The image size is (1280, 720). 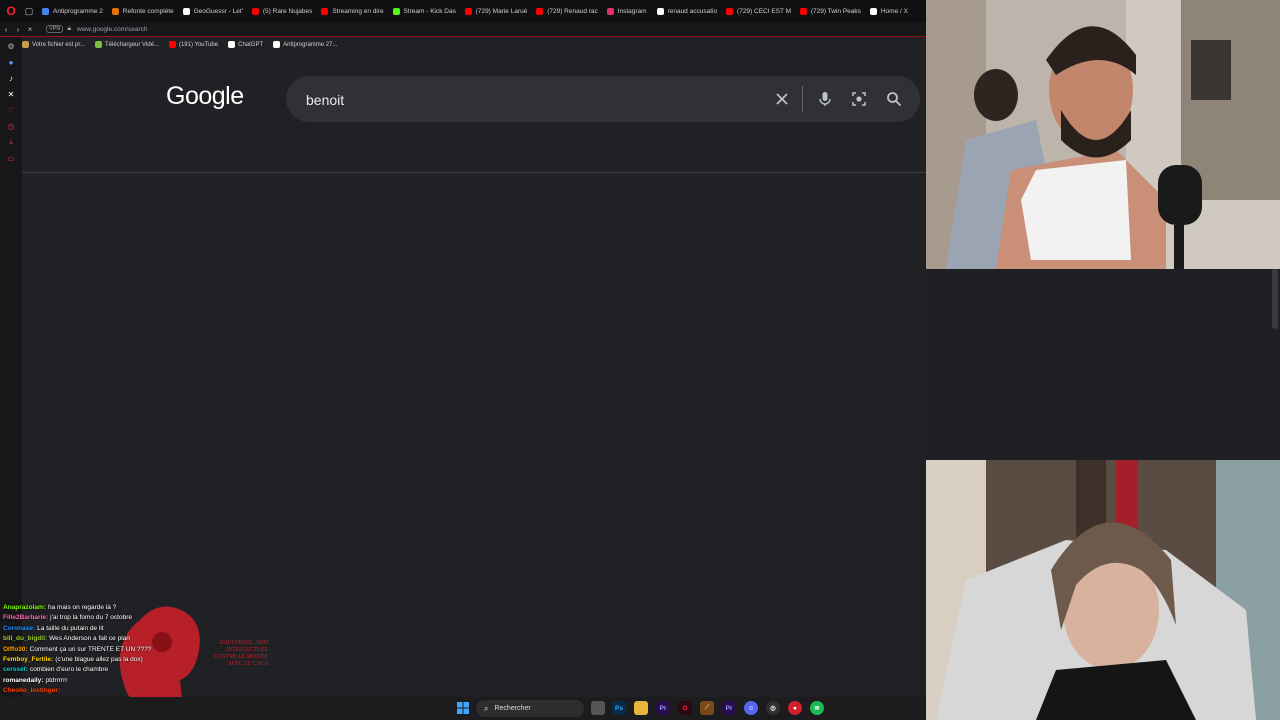 I want to click on chat-text: La taille du putain de lit, so click(x=70, y=628).